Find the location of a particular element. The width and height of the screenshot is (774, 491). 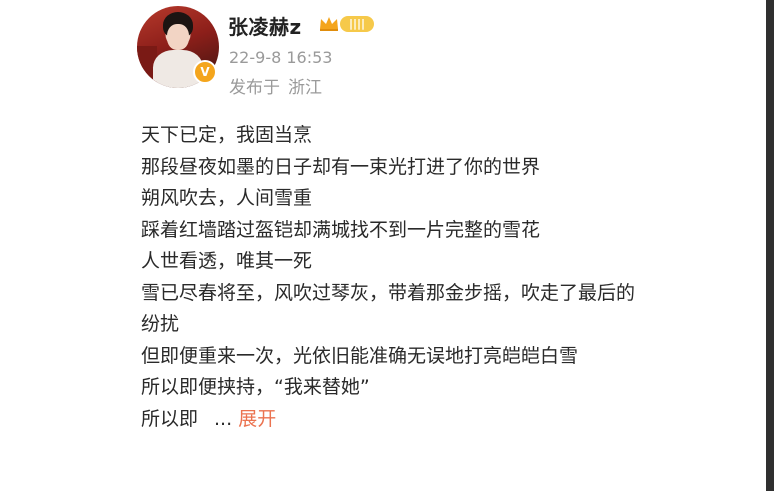

post-location: 发布于 浙江 is located at coordinates (275, 85).